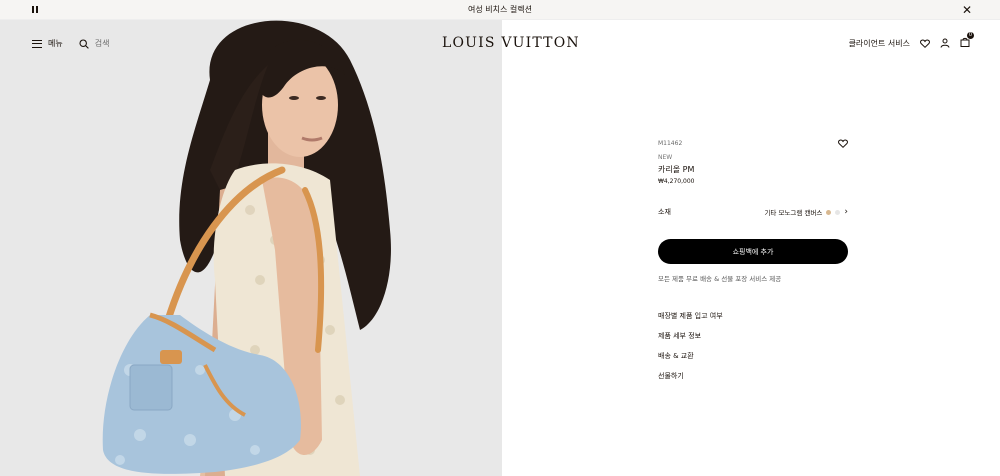  I want to click on sku-row: M11462, so click(753, 143).